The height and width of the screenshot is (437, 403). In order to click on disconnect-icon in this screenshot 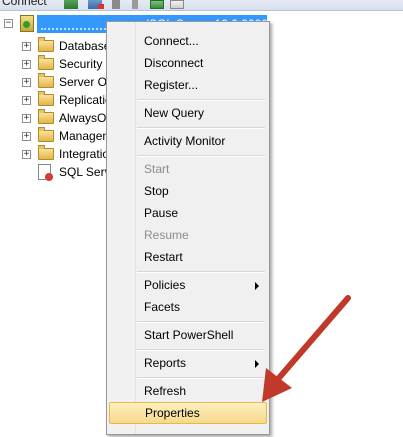, I will do `click(96, 4)`.